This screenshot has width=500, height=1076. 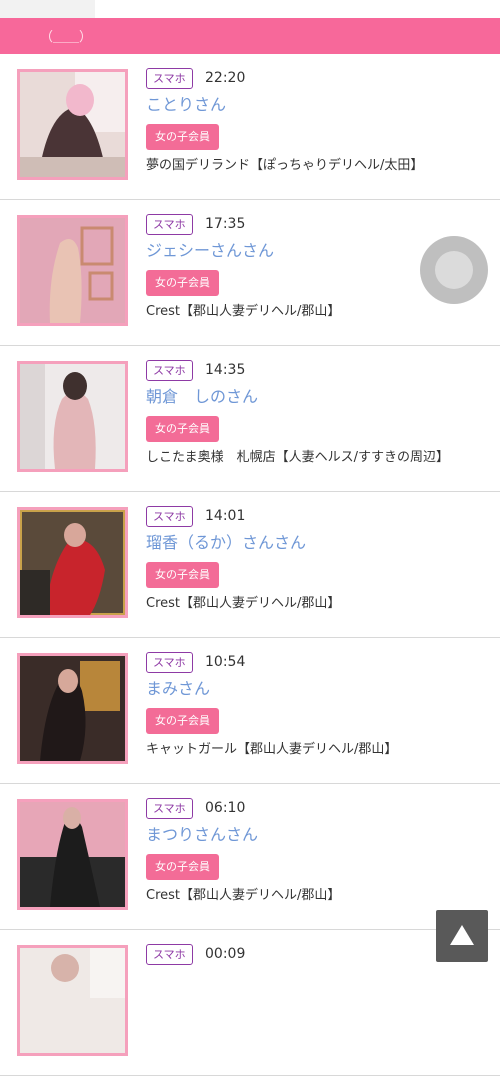 I want to click on post-time: 10:54, so click(x=225, y=662).